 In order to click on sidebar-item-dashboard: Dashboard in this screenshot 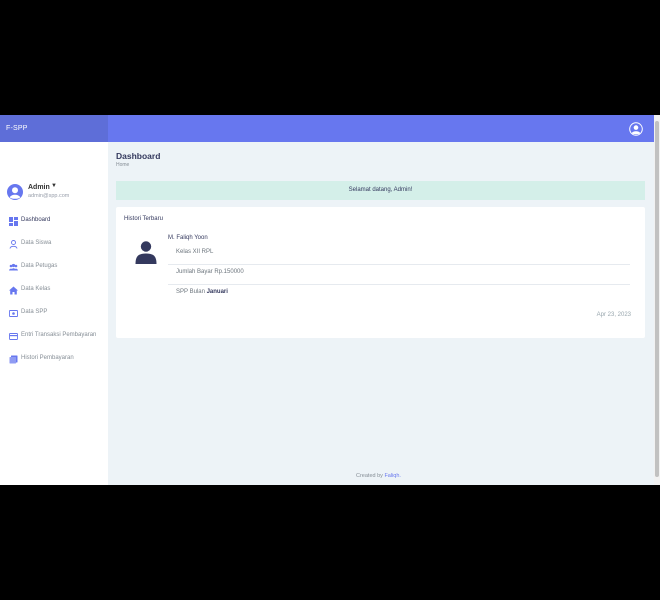, I will do `click(54, 221)`.